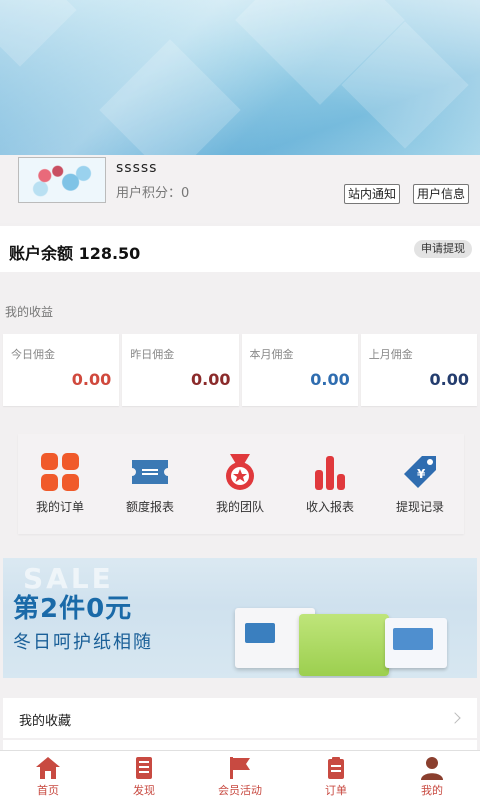  I want to click on user-info-button: 用户信息, so click(441, 194).